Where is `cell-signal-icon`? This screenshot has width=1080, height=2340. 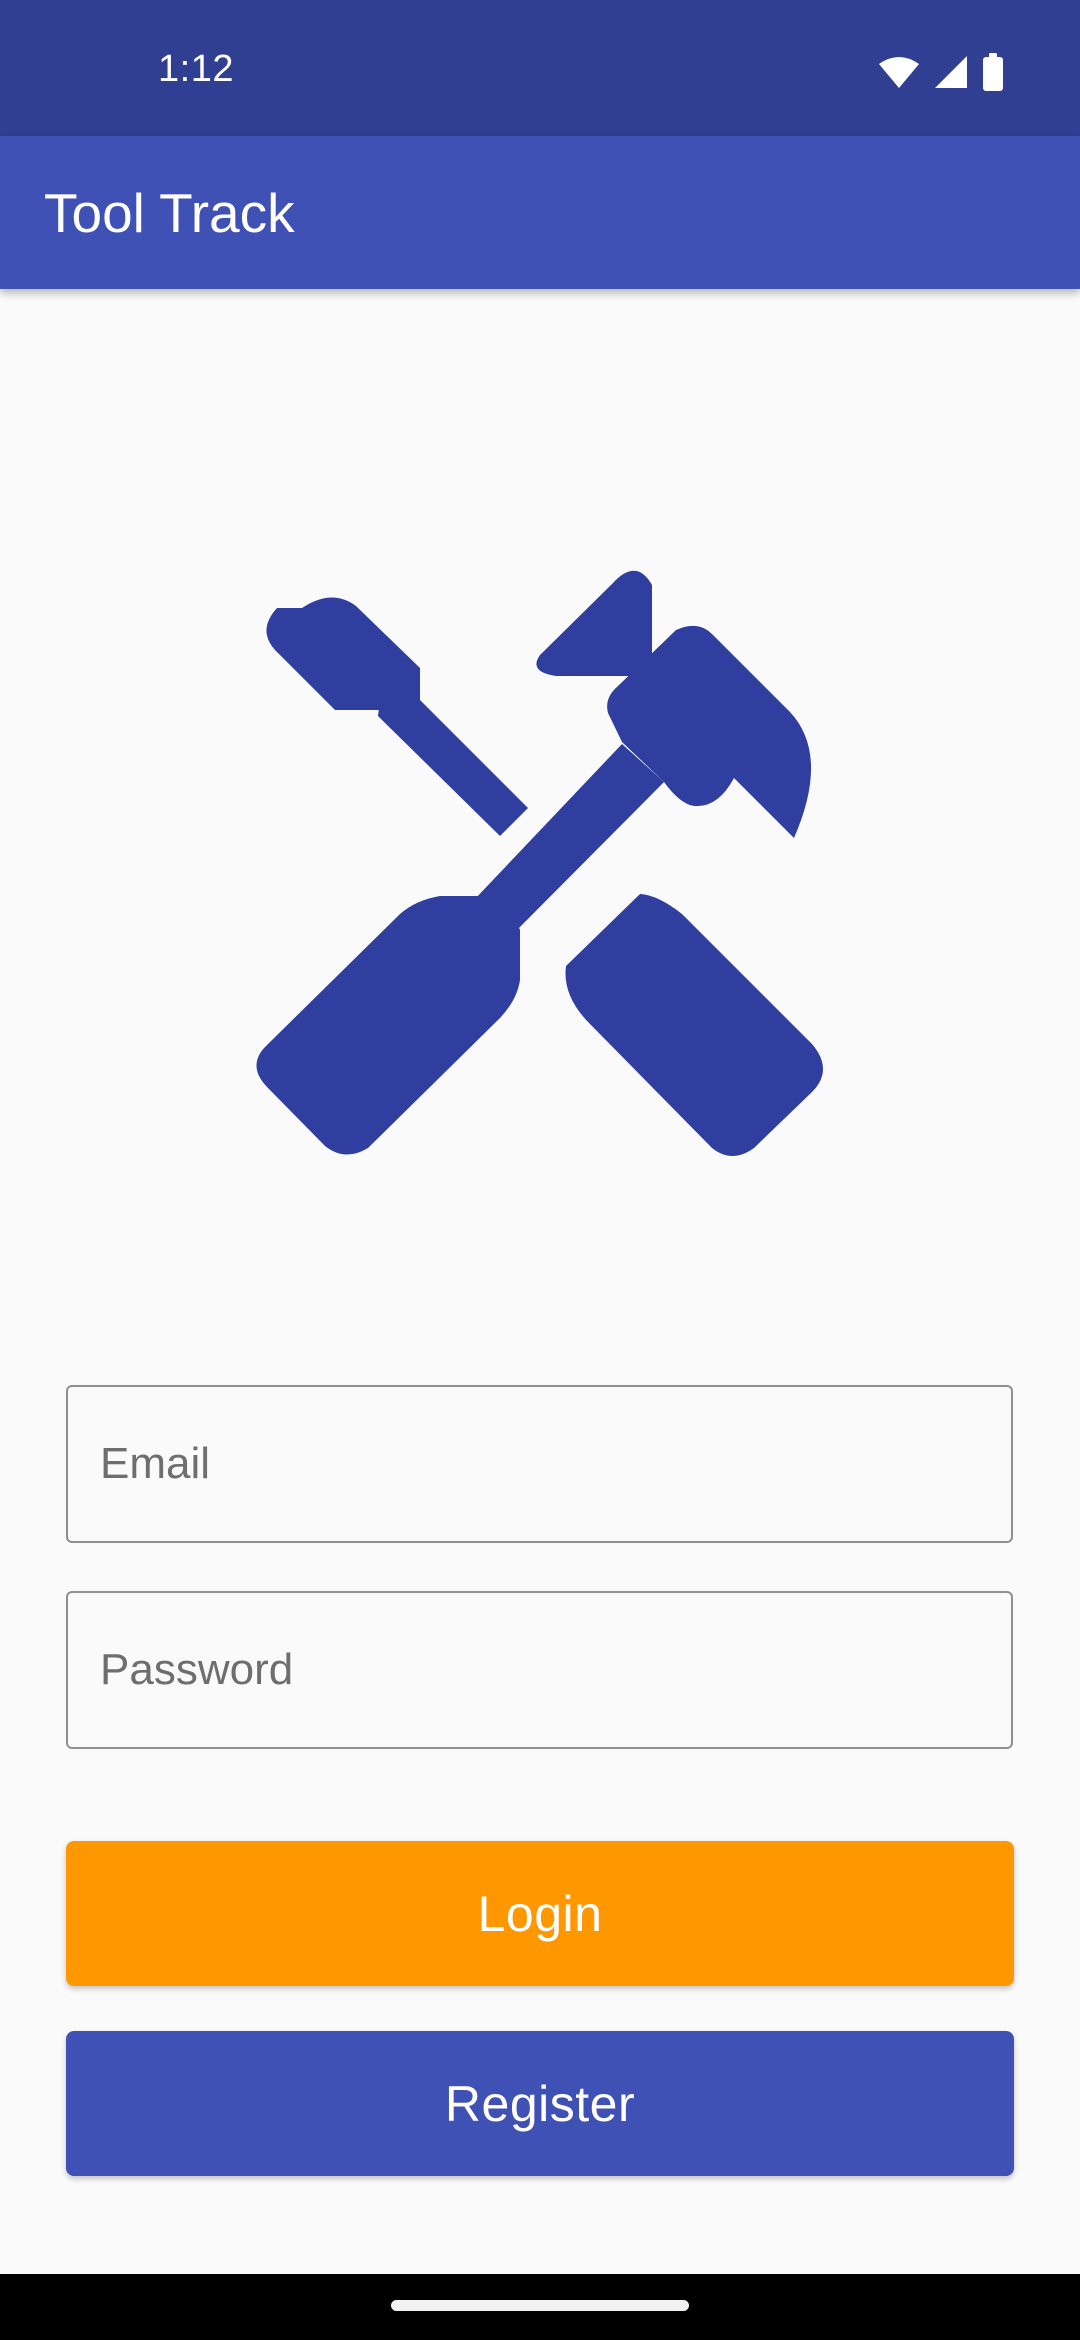
cell-signal-icon is located at coordinates (951, 72).